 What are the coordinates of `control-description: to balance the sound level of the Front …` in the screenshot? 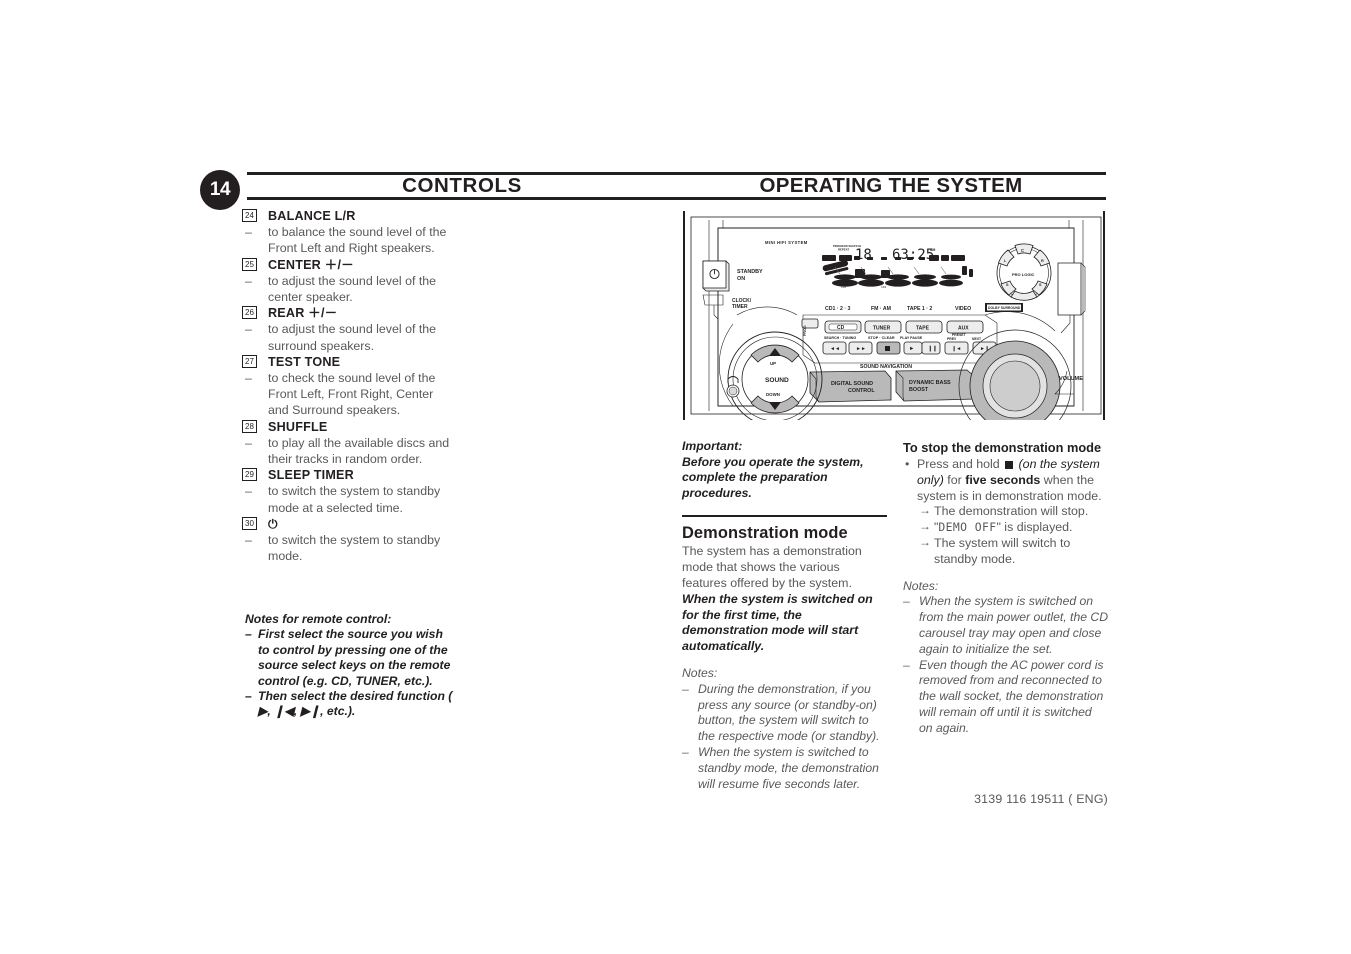 It's located at (357, 240).